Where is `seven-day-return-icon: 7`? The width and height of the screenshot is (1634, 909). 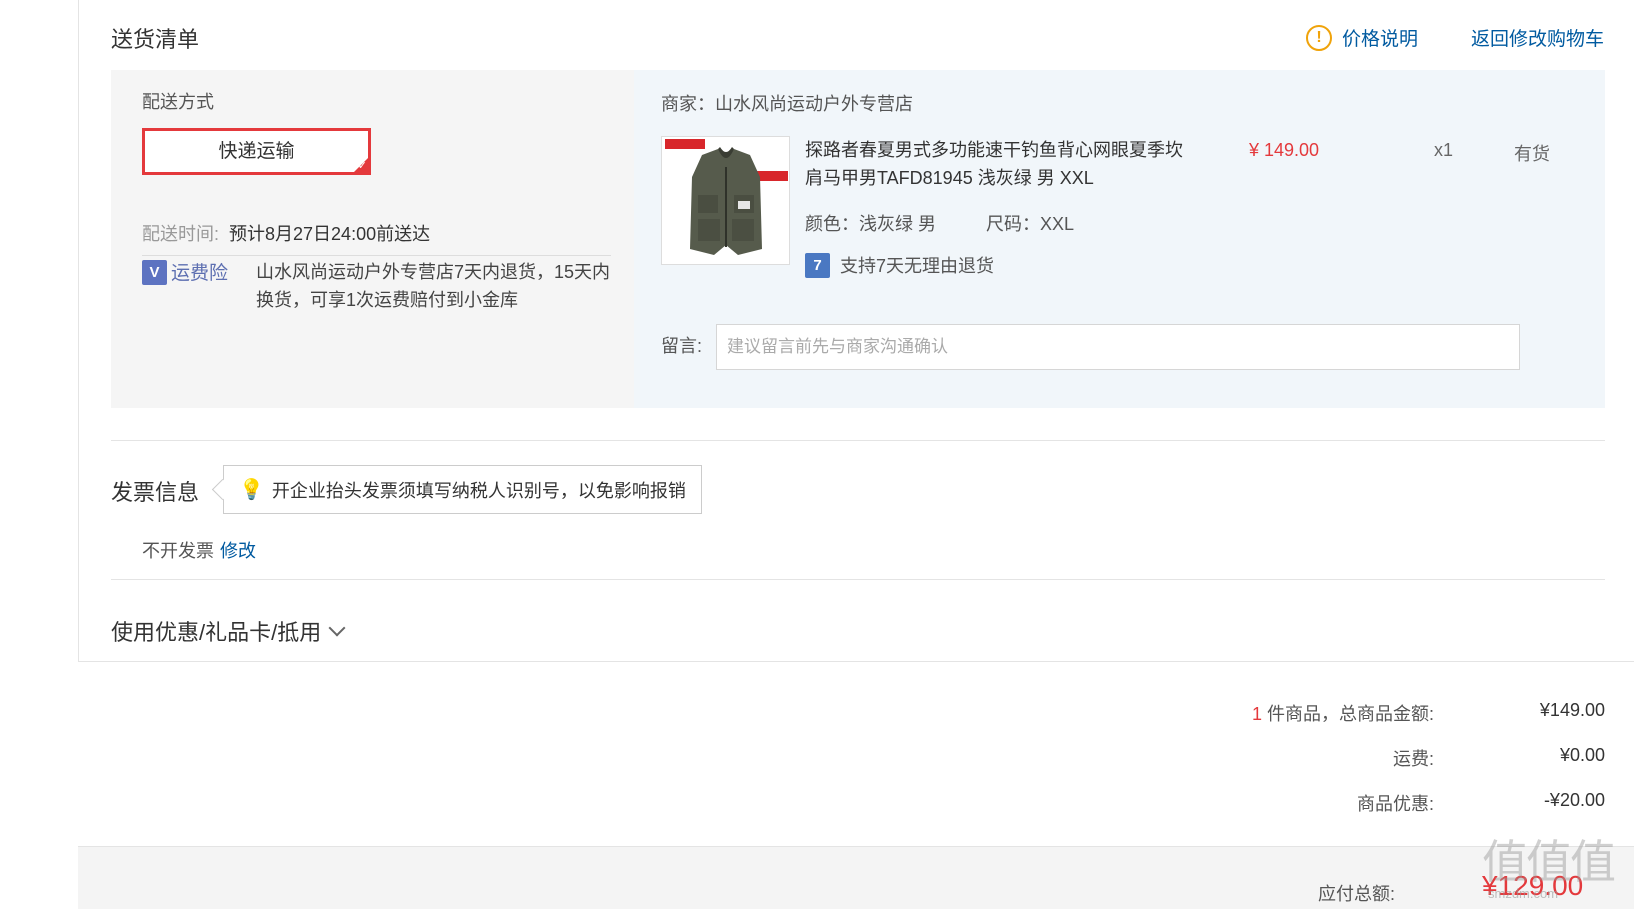 seven-day-return-icon: 7 is located at coordinates (817, 265).